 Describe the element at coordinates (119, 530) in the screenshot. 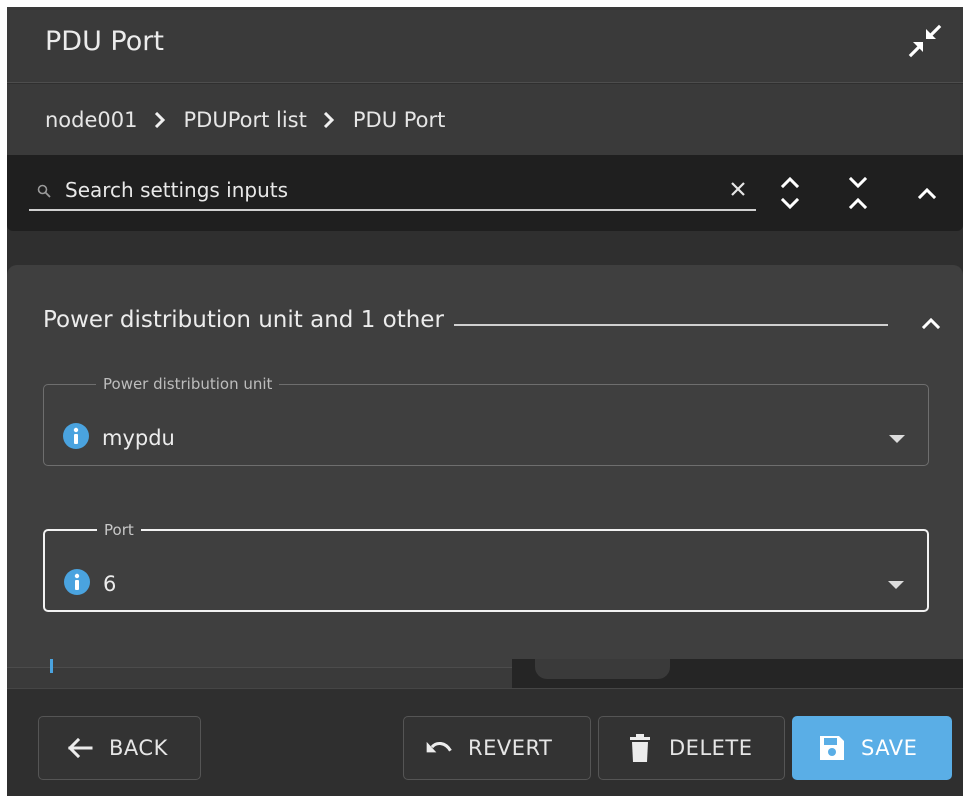

I see `port-field-label: Port` at that location.